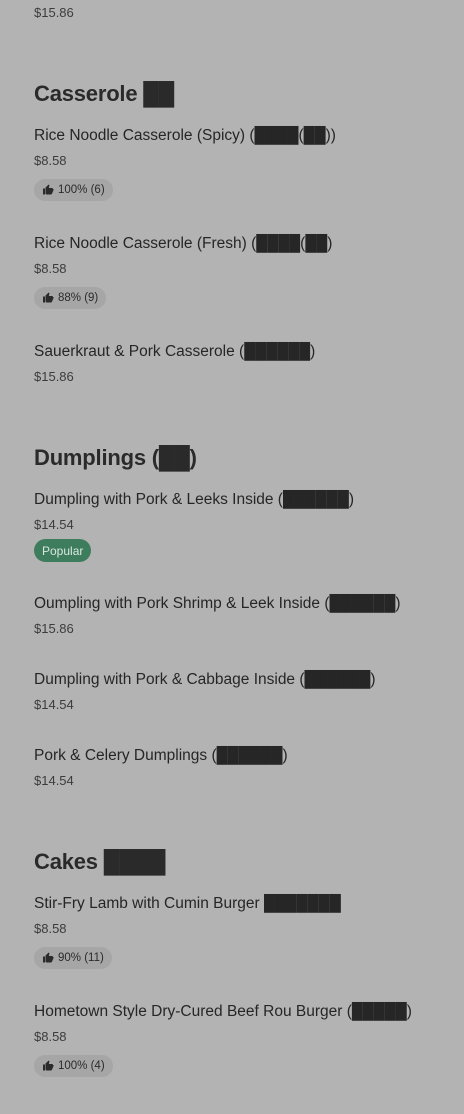  Describe the element at coordinates (100, 861) in the screenshot. I see `section-title-cakes: Cakes ████` at that location.